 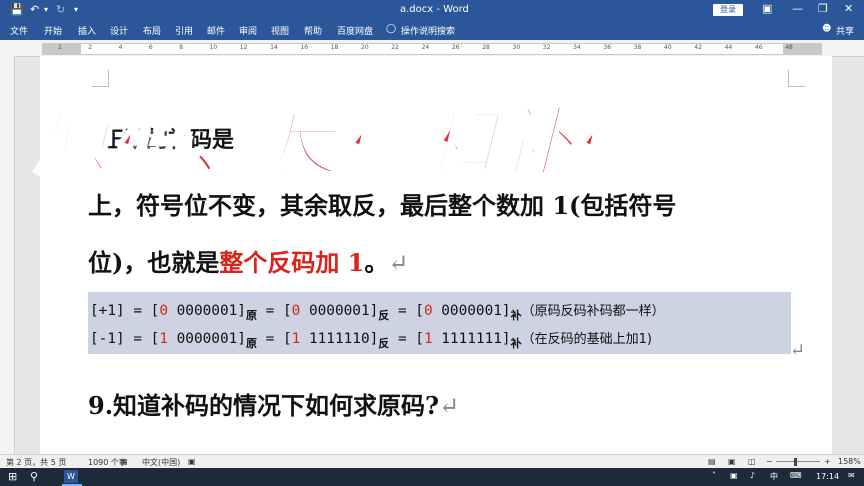 What do you see at coordinates (577, 47) in the screenshot?
I see `ruler-number: 34` at bounding box center [577, 47].